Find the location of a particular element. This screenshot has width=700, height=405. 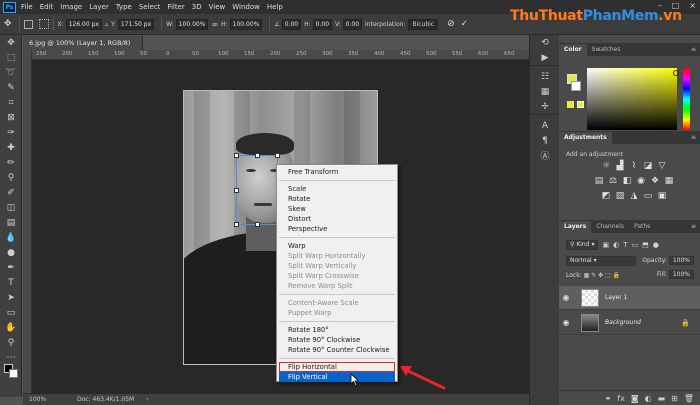

kind-filter-select: ⚲ Kind ▾ is located at coordinates (582, 245).